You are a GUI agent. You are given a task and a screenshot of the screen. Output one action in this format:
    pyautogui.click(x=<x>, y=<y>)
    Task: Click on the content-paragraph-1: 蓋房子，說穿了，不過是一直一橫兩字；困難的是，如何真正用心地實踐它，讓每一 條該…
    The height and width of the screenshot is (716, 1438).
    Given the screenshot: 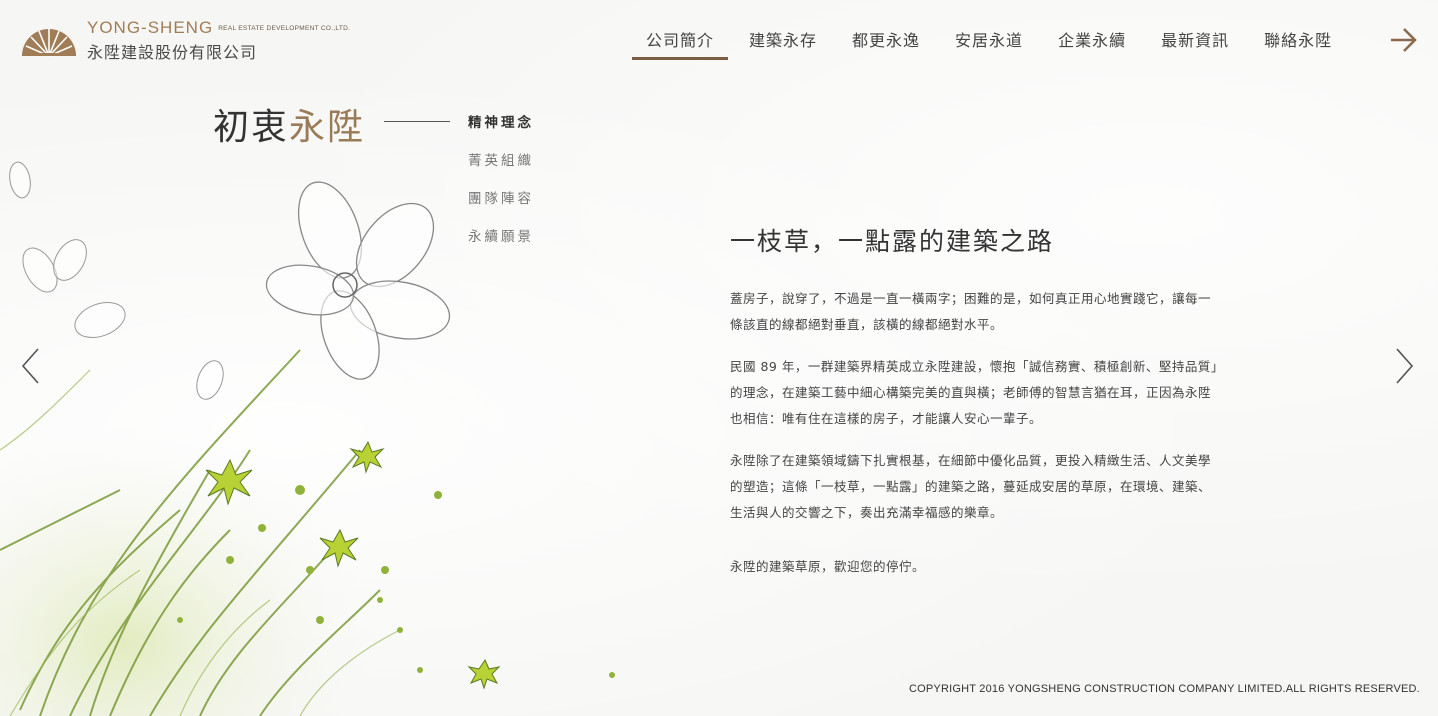 What is the action you would take?
    pyautogui.click(x=980, y=312)
    